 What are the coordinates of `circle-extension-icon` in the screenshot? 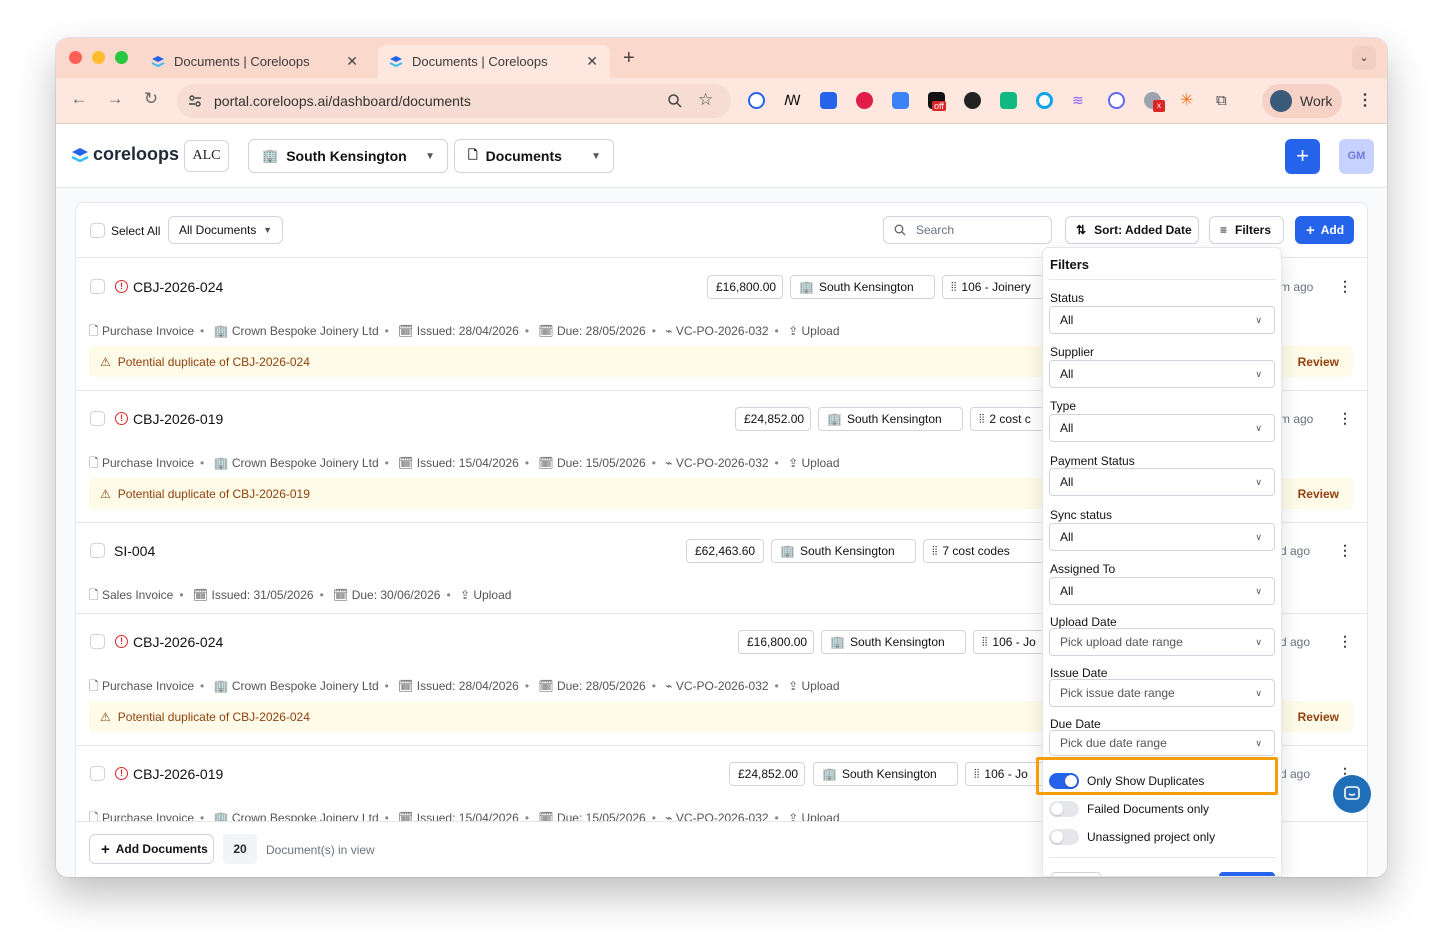 It's located at (1116, 100).